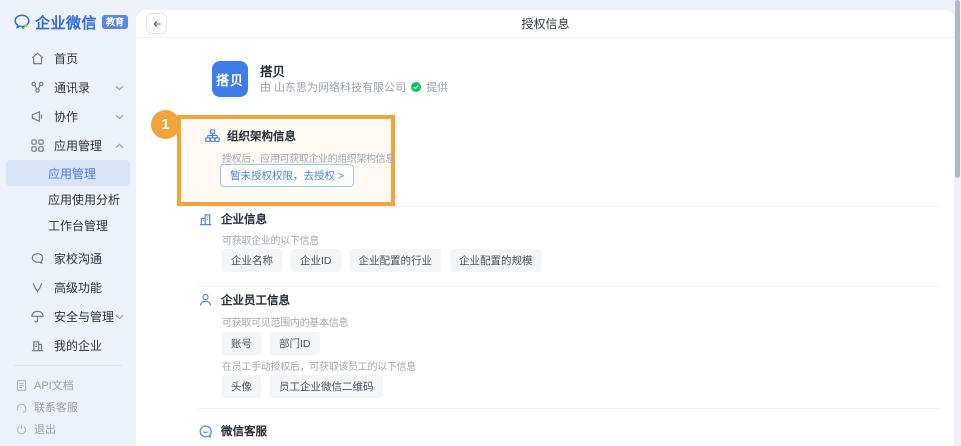 This screenshot has height=446, width=961. I want to click on sidebar-link-logout: 退出, so click(68, 429).